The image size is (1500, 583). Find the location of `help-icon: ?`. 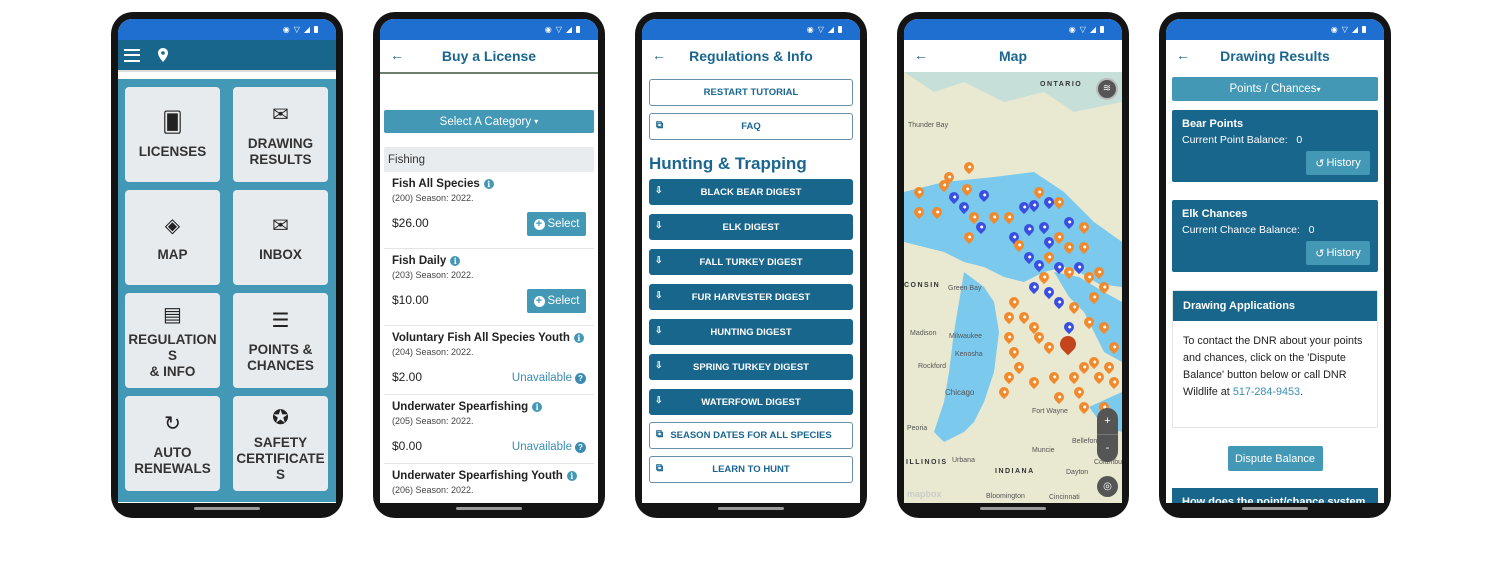

help-icon: ? is located at coordinates (580, 378).